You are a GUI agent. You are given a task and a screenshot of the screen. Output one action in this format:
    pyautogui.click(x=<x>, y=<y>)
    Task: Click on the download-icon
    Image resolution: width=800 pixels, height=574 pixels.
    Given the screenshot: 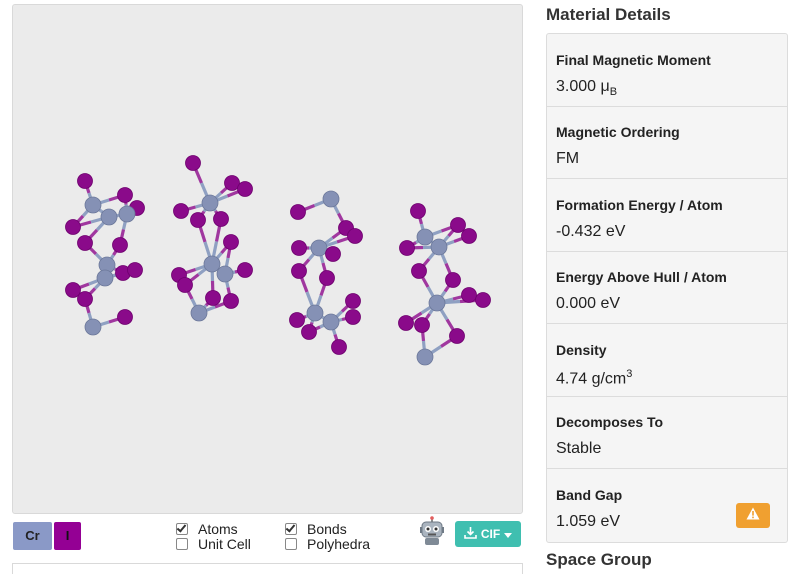 What is the action you would take?
    pyautogui.click(x=470, y=534)
    